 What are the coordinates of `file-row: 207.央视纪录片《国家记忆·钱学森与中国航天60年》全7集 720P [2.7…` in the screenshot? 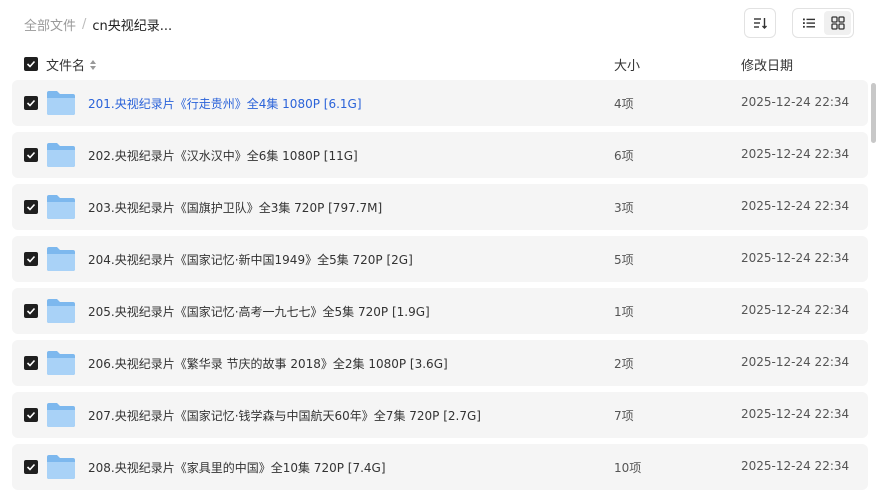 It's located at (440, 415).